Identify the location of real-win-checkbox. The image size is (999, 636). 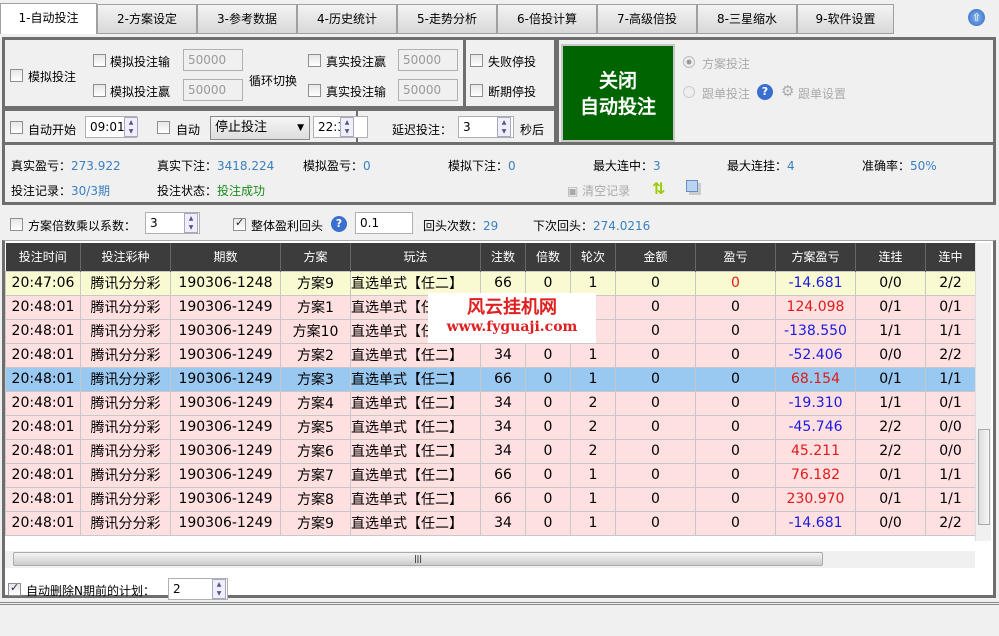
(314, 60).